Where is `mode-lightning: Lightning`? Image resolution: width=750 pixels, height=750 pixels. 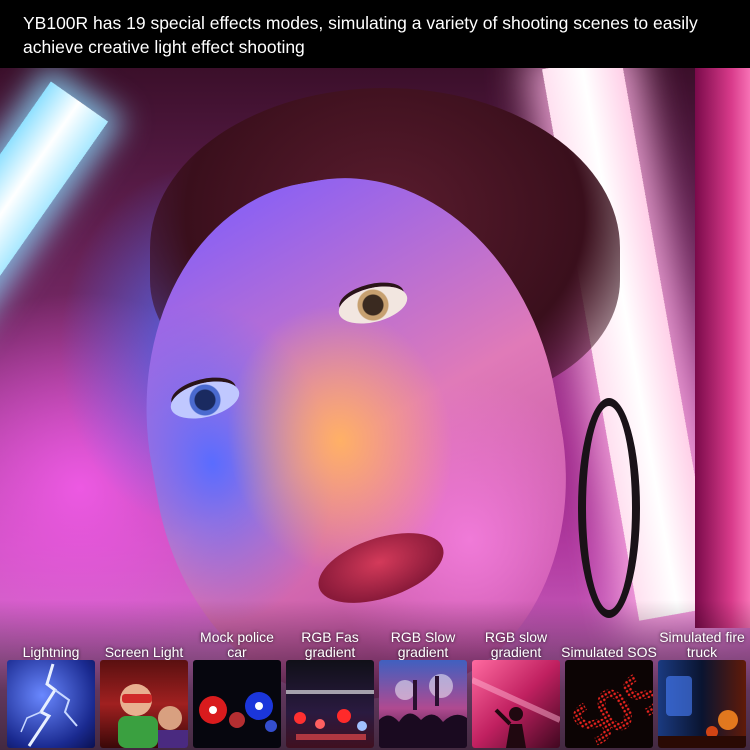 mode-lightning: Lightning is located at coordinates (51, 686).